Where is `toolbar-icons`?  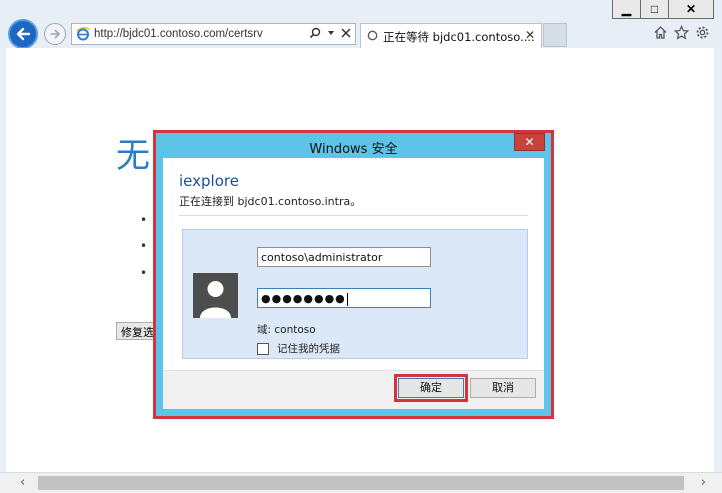 toolbar-icons is located at coordinates (681, 32).